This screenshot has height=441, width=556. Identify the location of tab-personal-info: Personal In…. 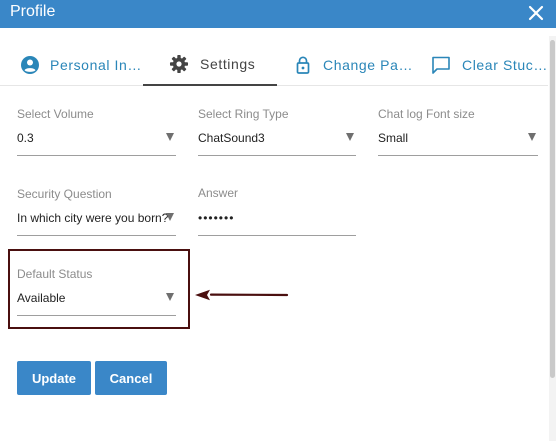
(81, 65).